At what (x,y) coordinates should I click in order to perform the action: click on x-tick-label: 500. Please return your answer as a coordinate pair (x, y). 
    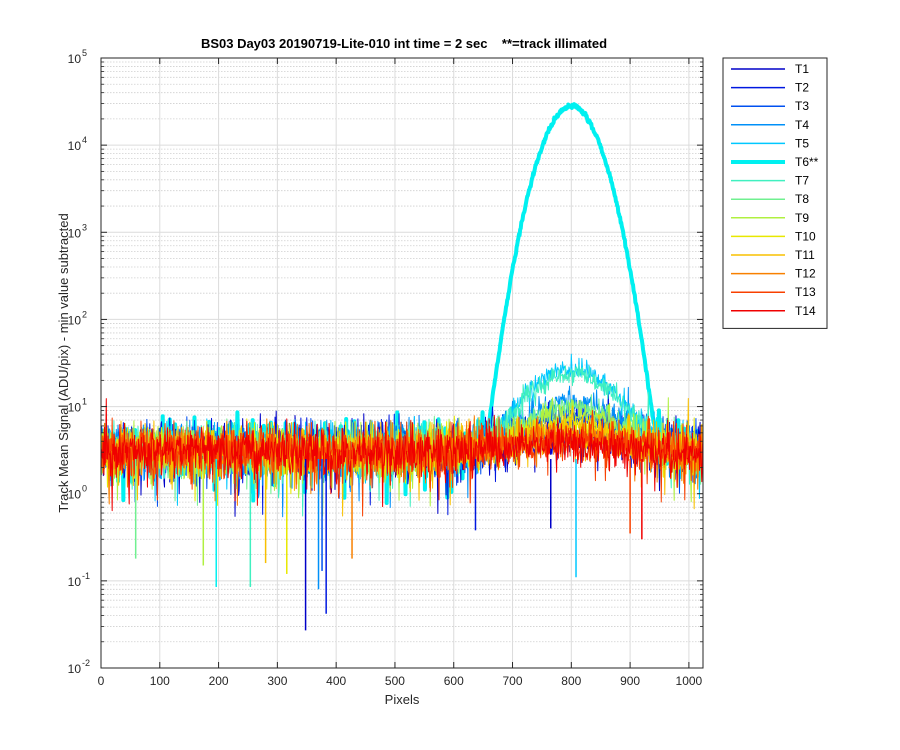
    Looking at the image, I should click on (395, 681).